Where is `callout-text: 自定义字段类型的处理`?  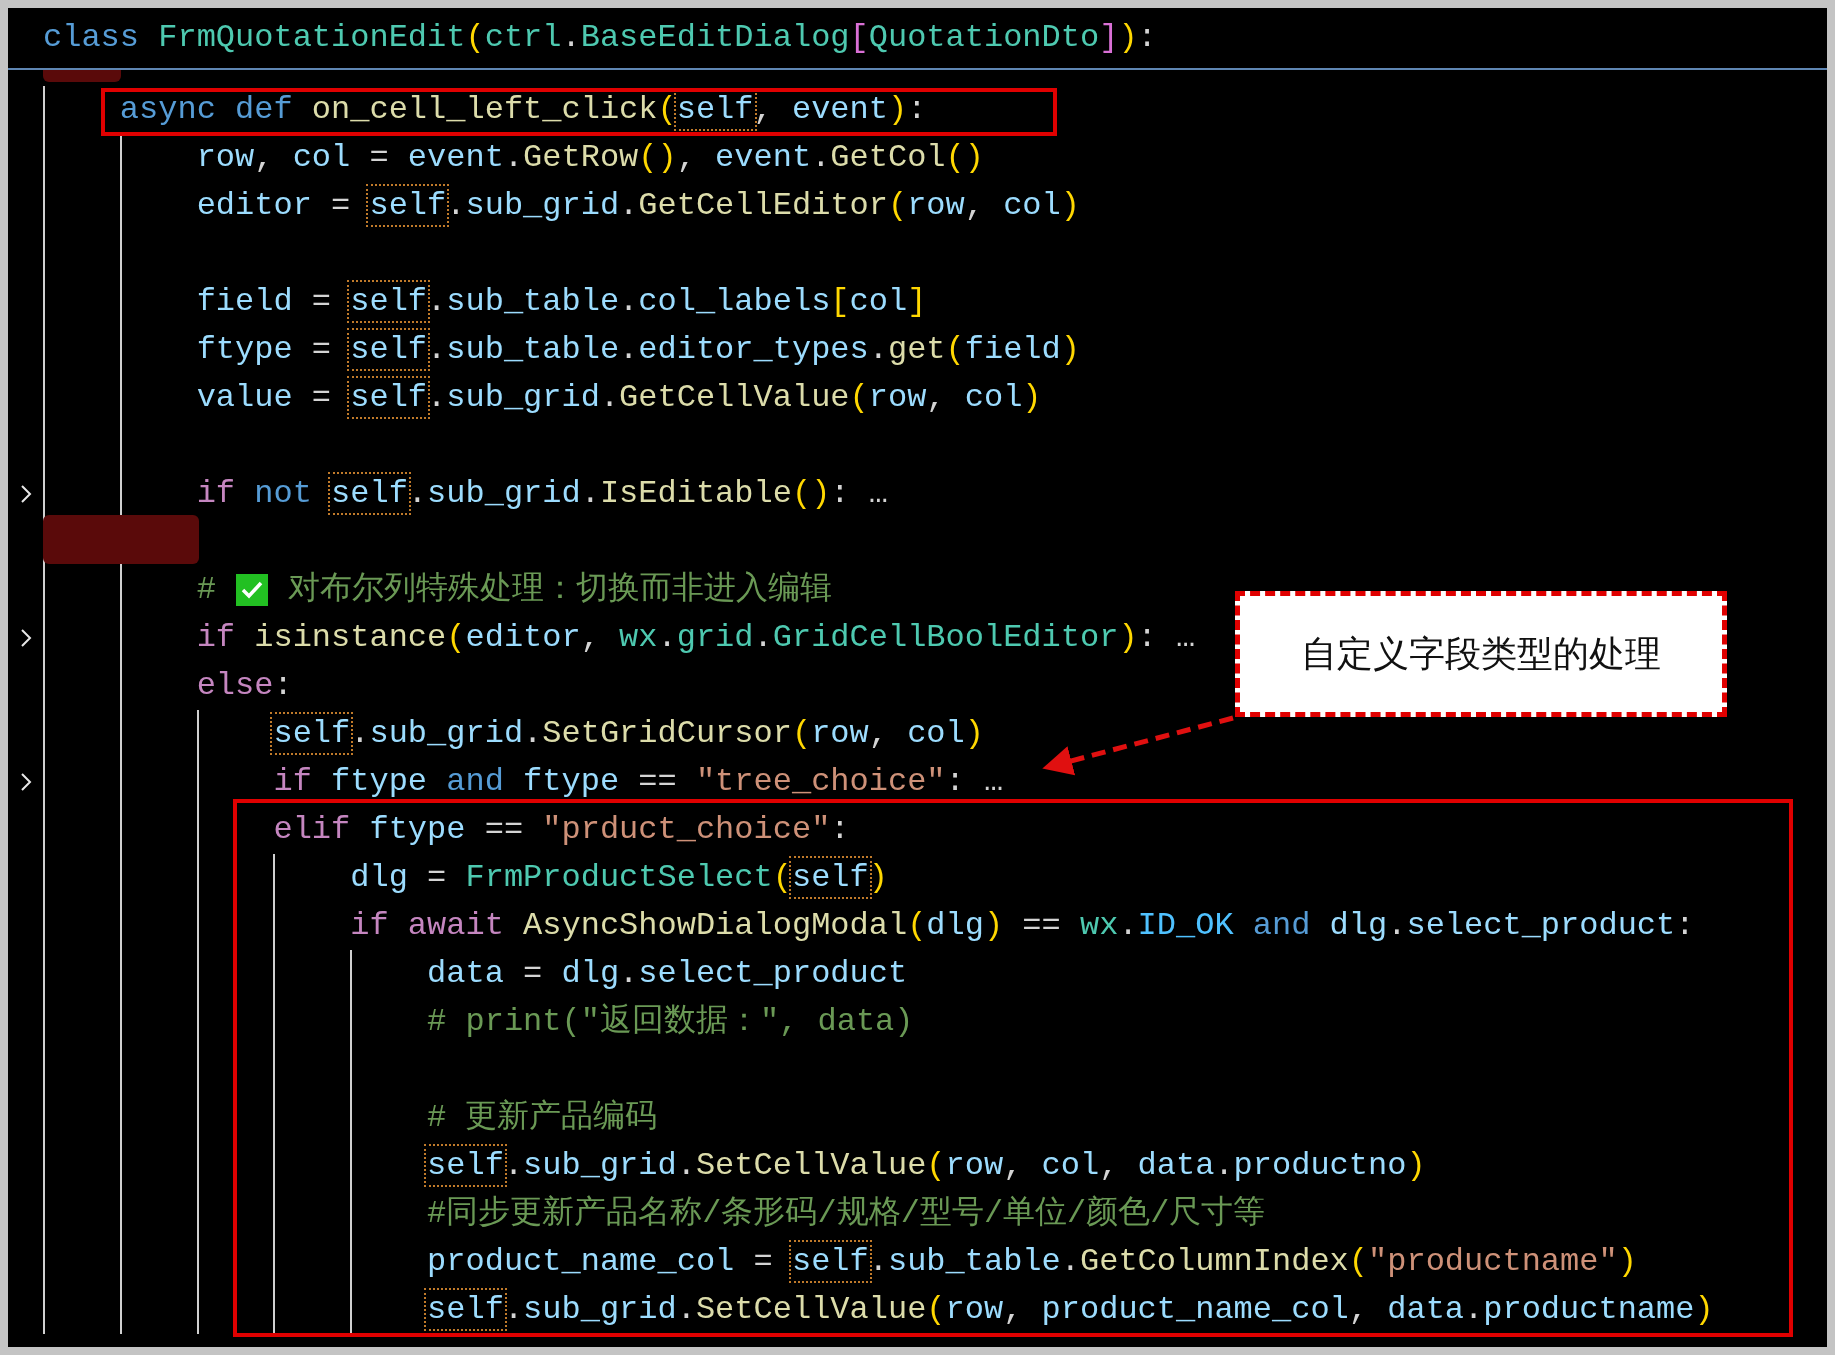 callout-text: 自定义字段类型的处理 is located at coordinates (1481, 653).